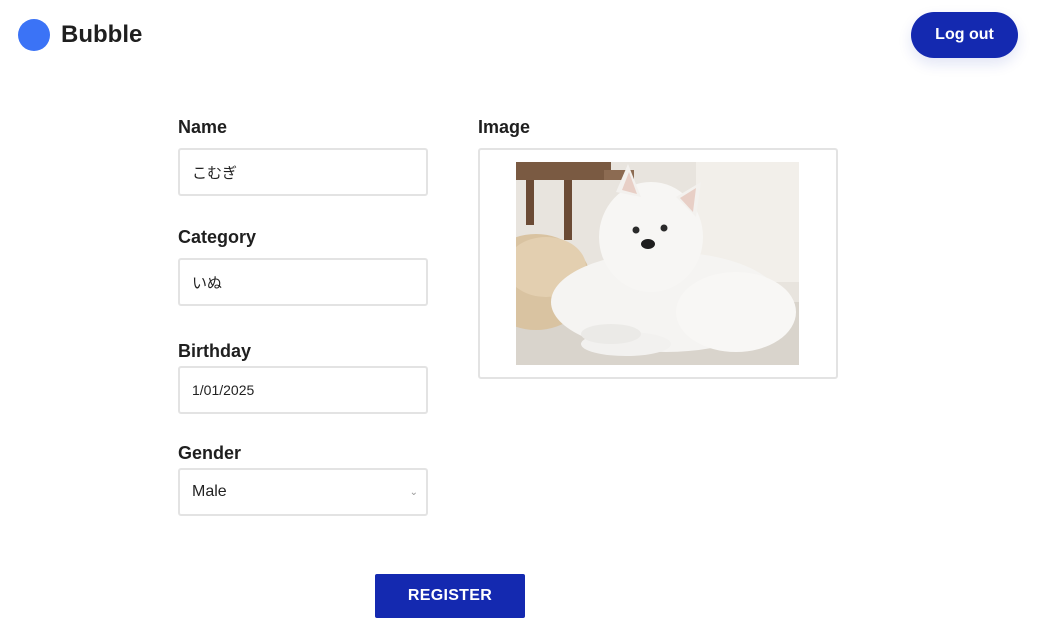  I want to click on image-label: Image, so click(504, 127).